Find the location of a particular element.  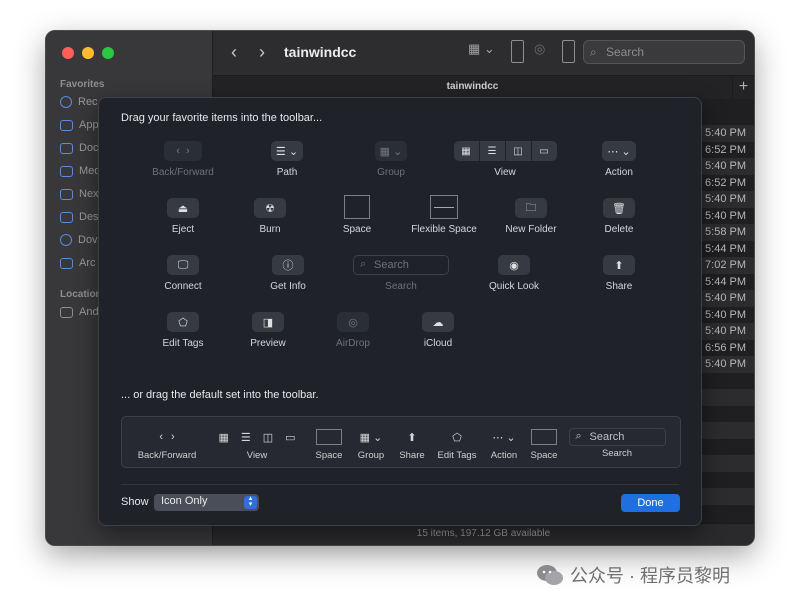

wechat-logo-icon is located at coordinates (550, 575).